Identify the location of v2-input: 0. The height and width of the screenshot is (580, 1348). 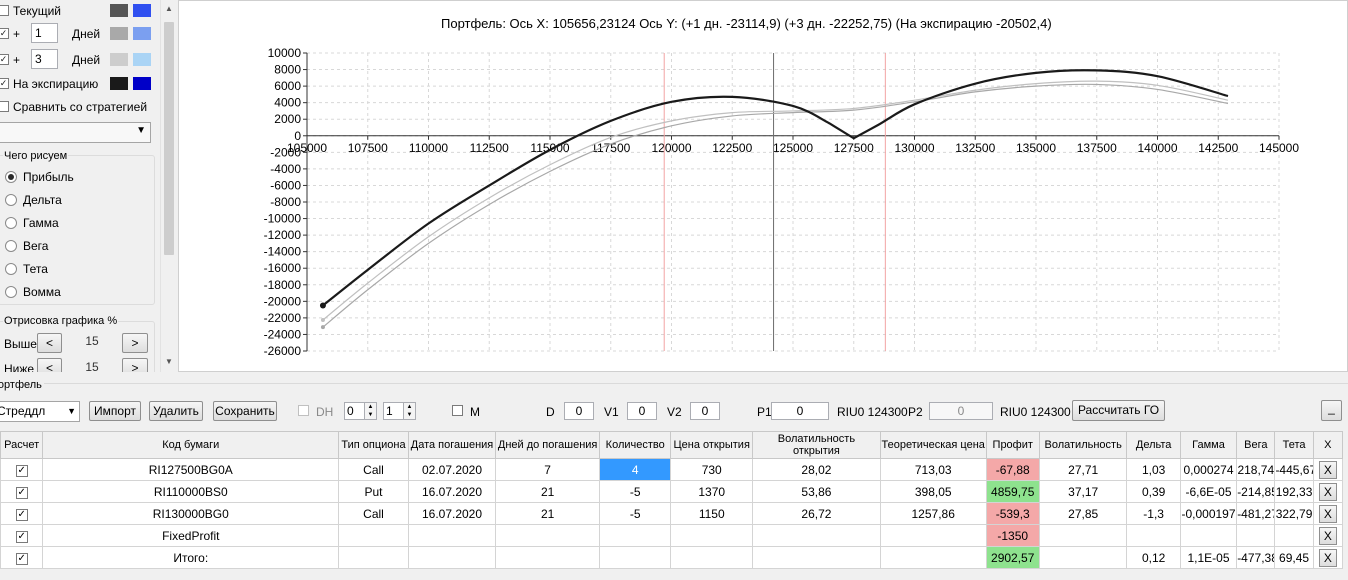
(705, 411).